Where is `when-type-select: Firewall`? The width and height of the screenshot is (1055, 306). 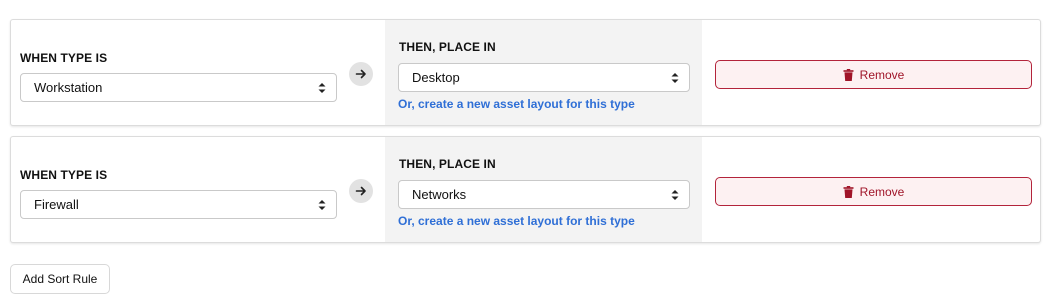 when-type-select: Firewall is located at coordinates (178, 204).